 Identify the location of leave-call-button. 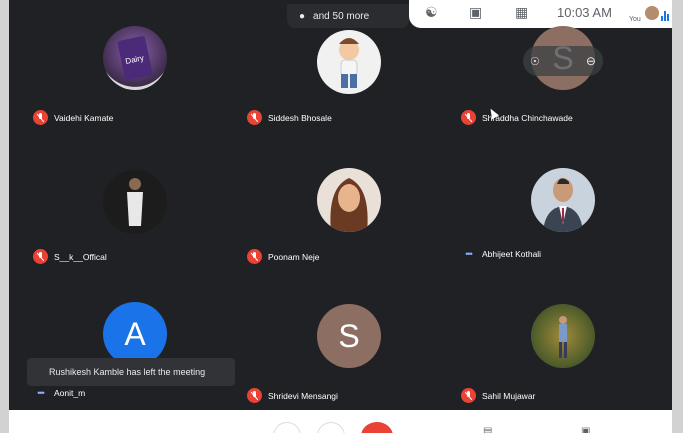
(377, 427).